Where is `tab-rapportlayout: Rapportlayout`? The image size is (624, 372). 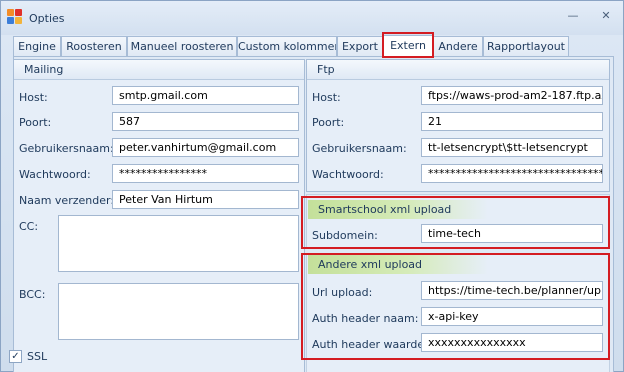 tab-rapportlayout: Rapportlayout is located at coordinates (526, 46).